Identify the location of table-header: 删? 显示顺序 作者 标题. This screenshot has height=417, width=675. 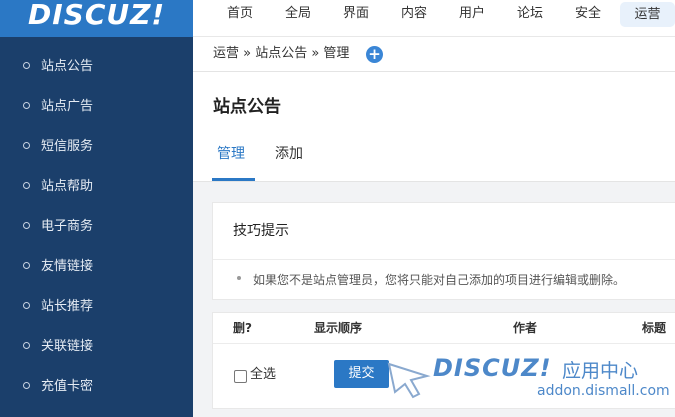
(444, 328).